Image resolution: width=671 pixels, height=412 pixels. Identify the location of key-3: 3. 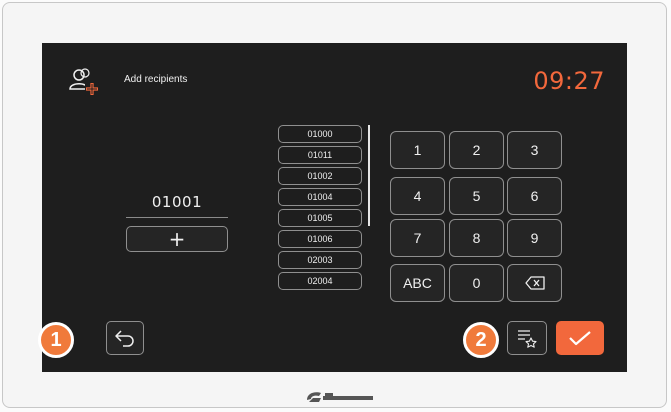
(534, 150).